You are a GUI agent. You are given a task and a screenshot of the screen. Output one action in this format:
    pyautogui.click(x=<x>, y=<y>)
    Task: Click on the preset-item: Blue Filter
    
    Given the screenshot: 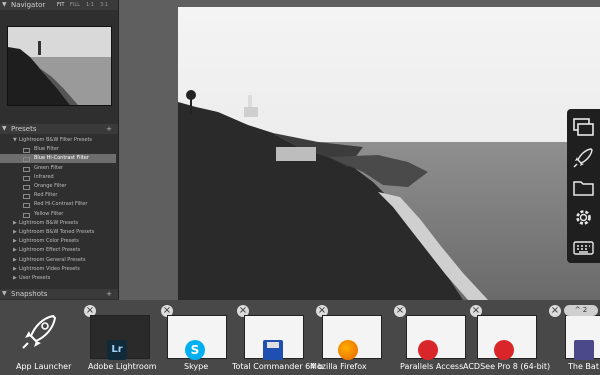 What is the action you would take?
    pyautogui.click(x=58, y=149)
    